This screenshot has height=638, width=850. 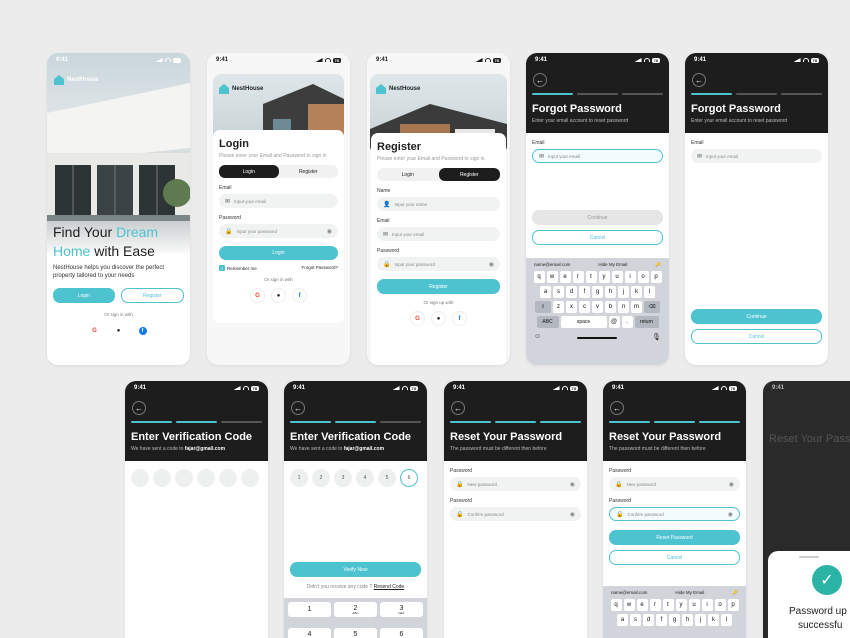 I want to click on key-m: m, so click(x=636, y=307).